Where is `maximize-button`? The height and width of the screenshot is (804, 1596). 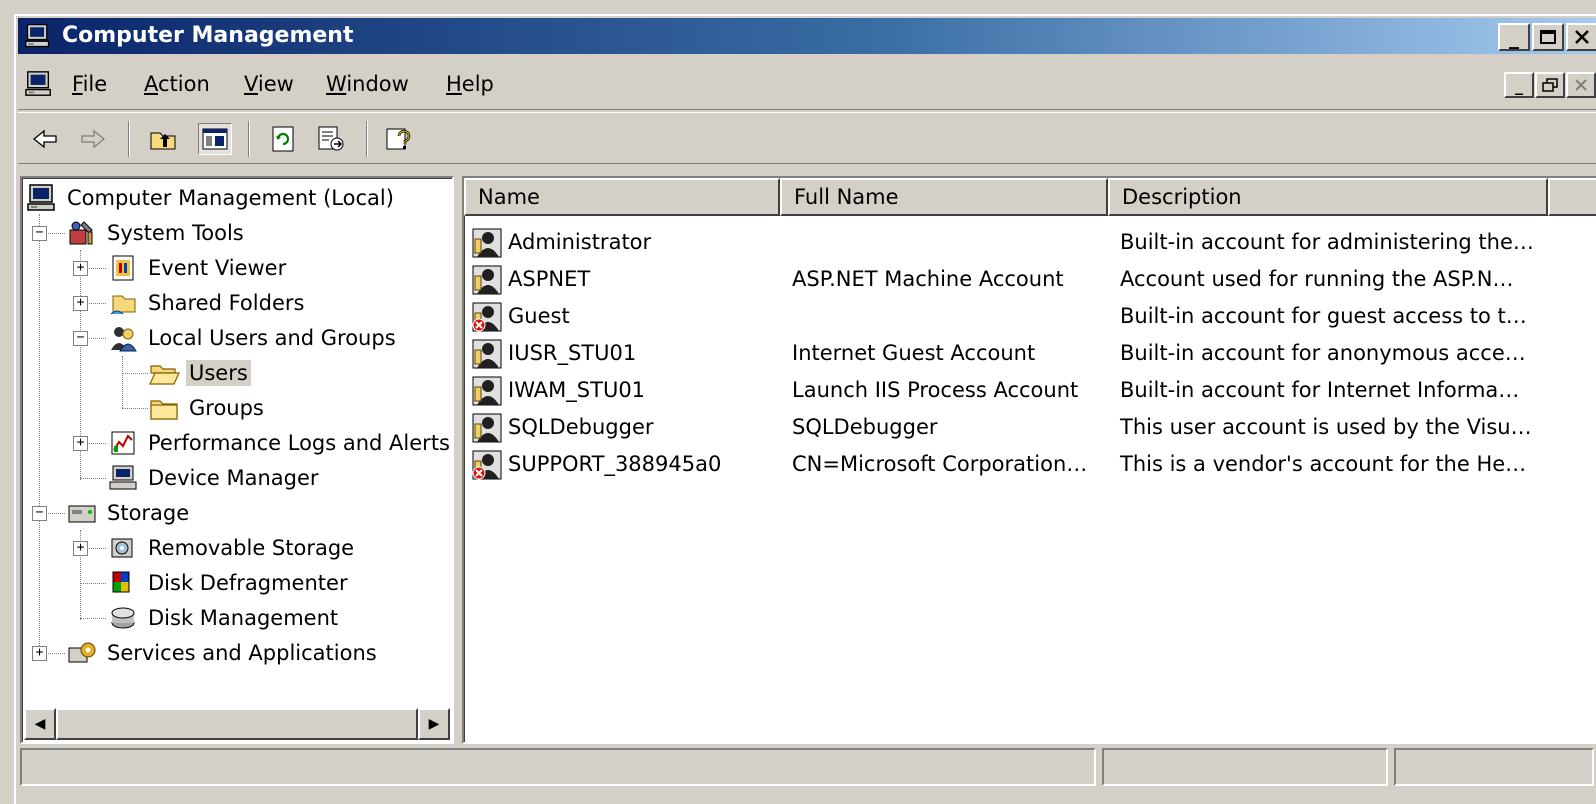
maximize-button is located at coordinates (1548, 37).